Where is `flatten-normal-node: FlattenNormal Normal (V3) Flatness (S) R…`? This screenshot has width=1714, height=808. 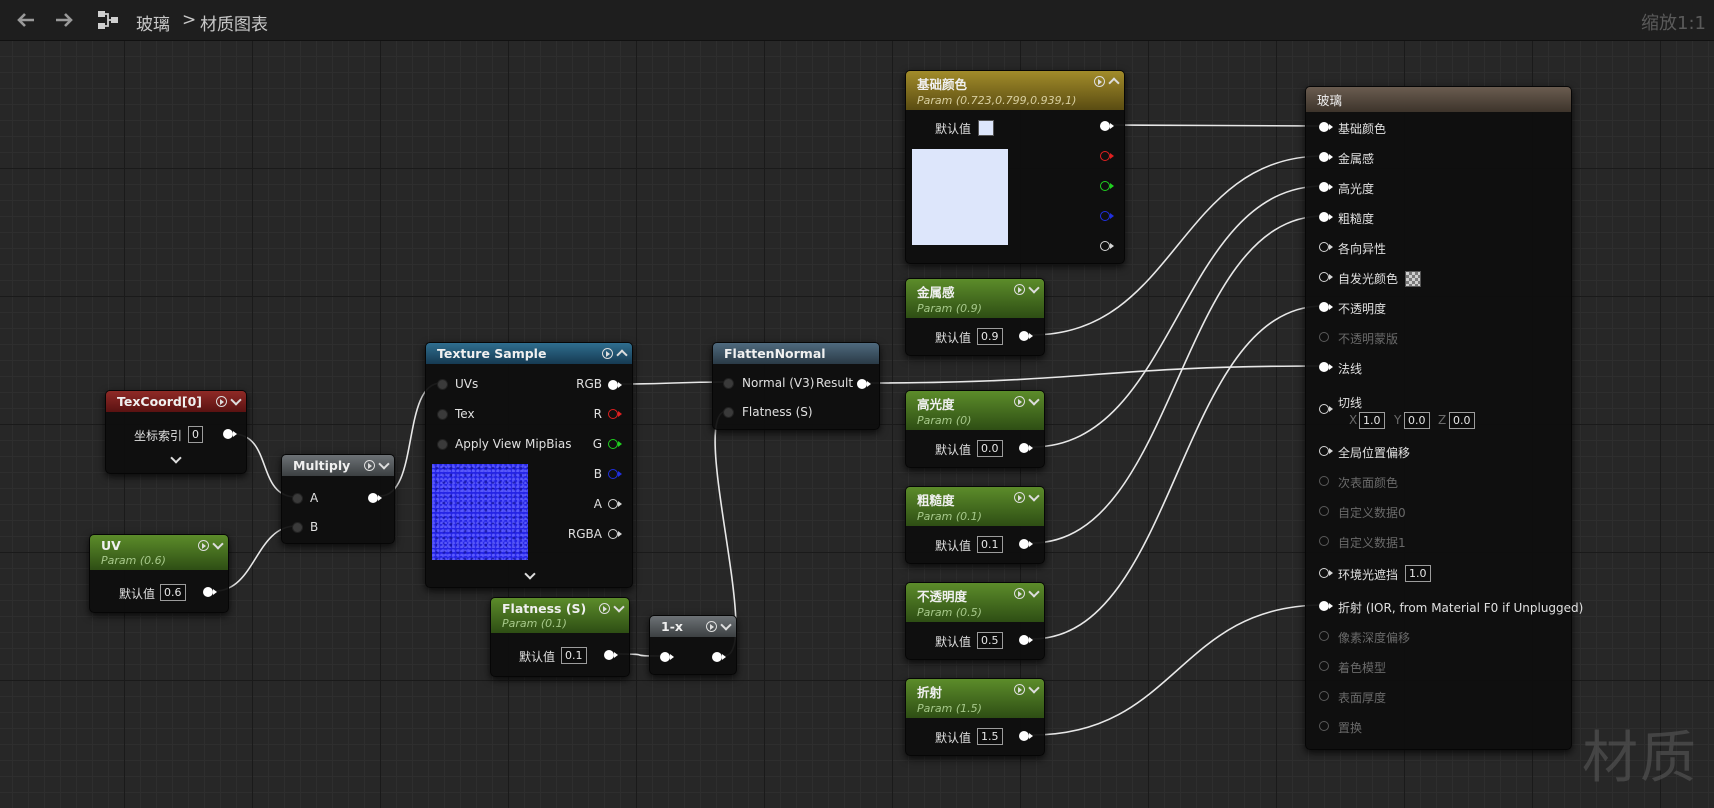 flatten-normal-node: FlattenNormal Normal (V3) Flatness (S) R… is located at coordinates (796, 386).